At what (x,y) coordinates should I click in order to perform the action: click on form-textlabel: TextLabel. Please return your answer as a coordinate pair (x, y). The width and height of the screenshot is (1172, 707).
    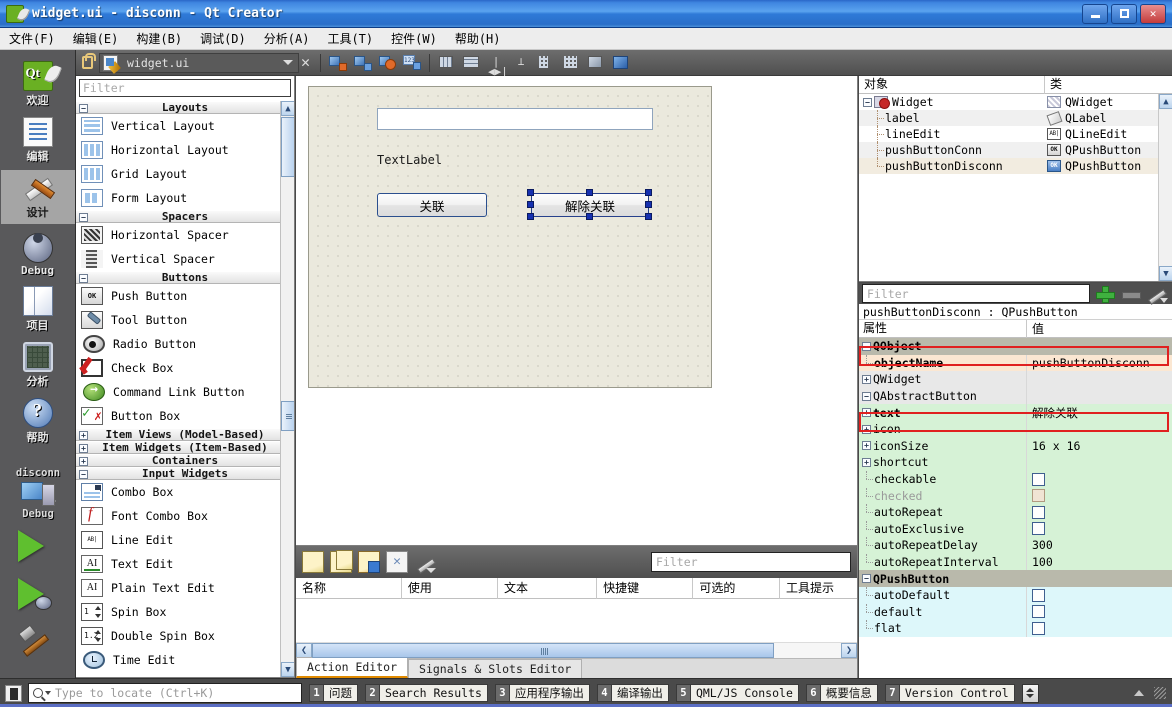
    Looking at the image, I should click on (409, 160).